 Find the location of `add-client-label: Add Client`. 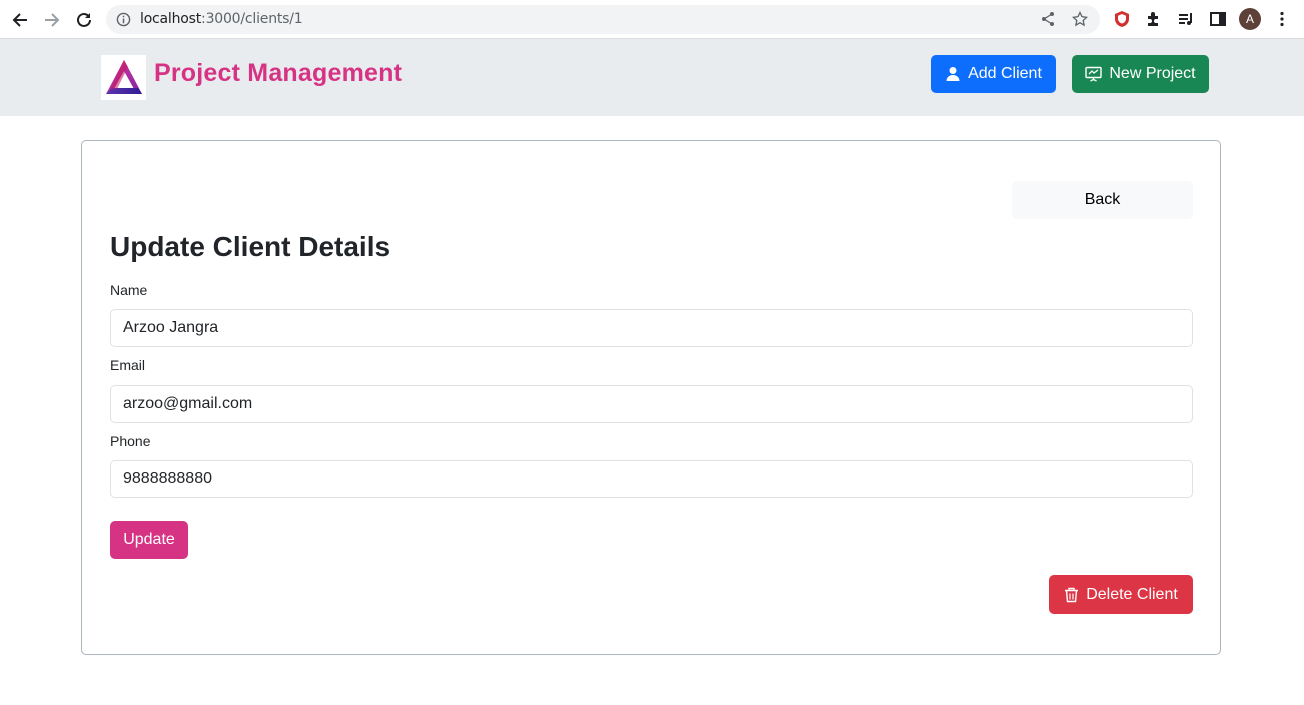

add-client-label: Add Client is located at coordinates (1005, 73).